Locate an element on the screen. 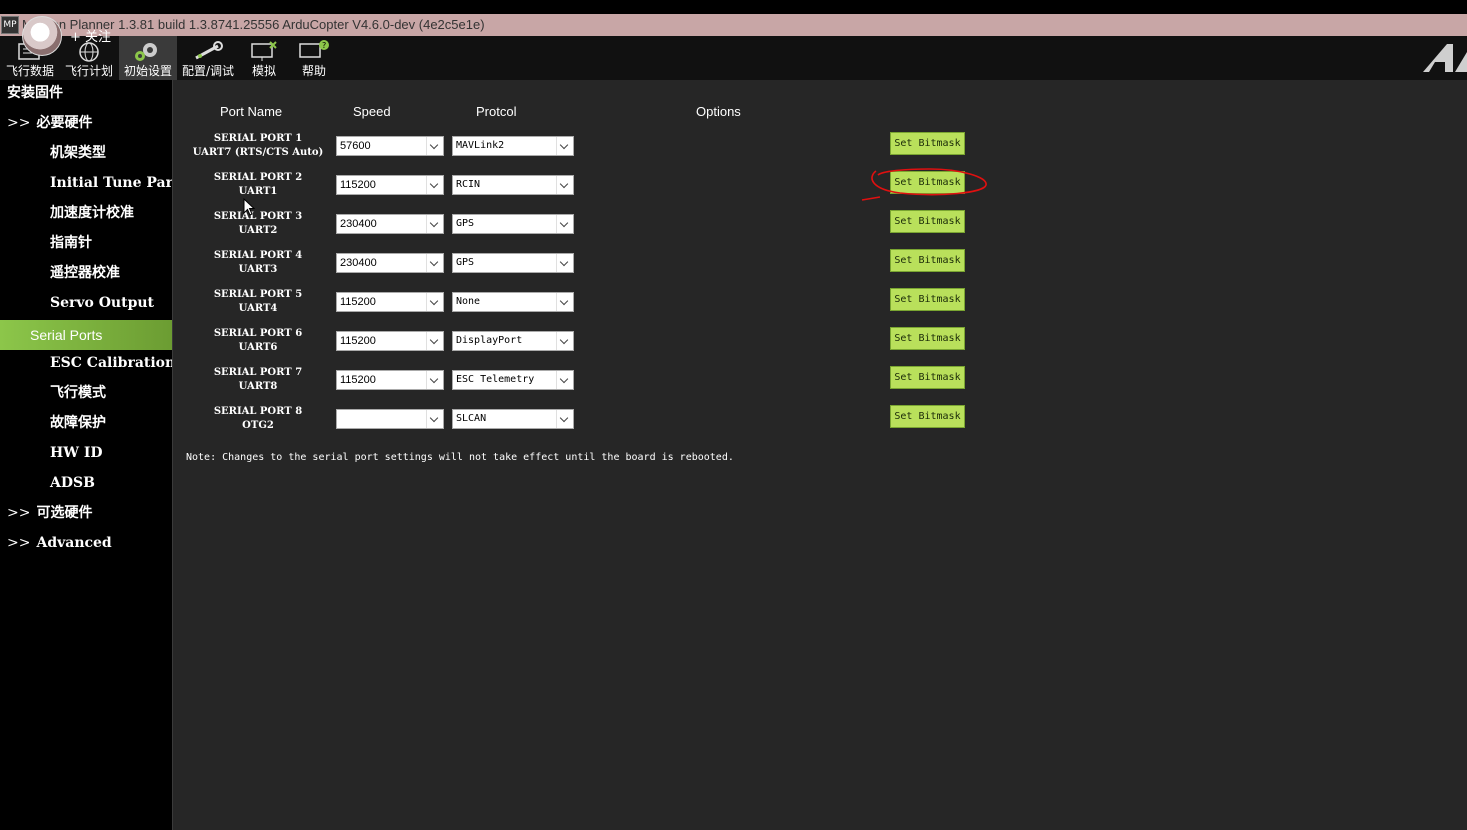 Image resolution: width=1467 pixels, height=830 pixels. sidebar-item-label: 机架类型 is located at coordinates (78, 153).